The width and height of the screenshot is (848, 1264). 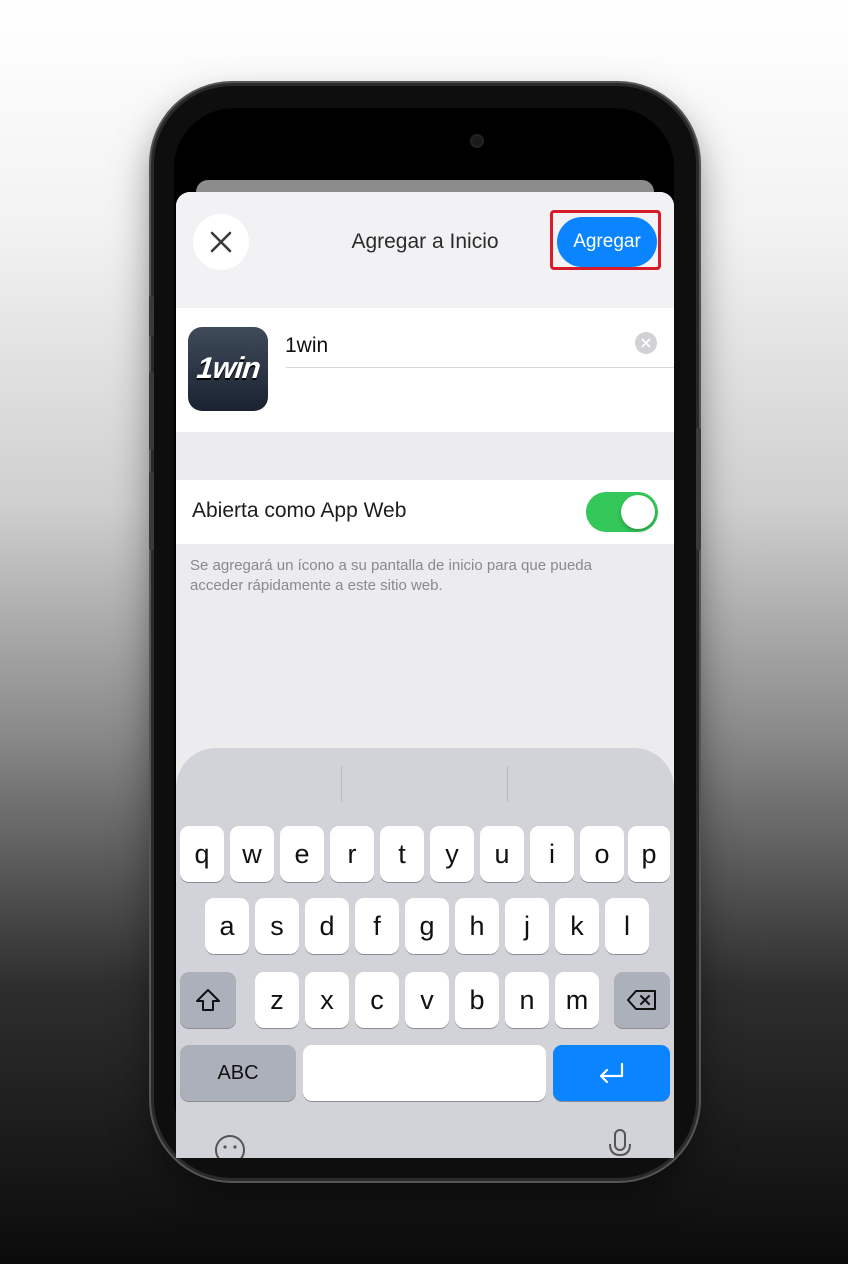 I want to click on key-w: w, so click(x=252, y=854).